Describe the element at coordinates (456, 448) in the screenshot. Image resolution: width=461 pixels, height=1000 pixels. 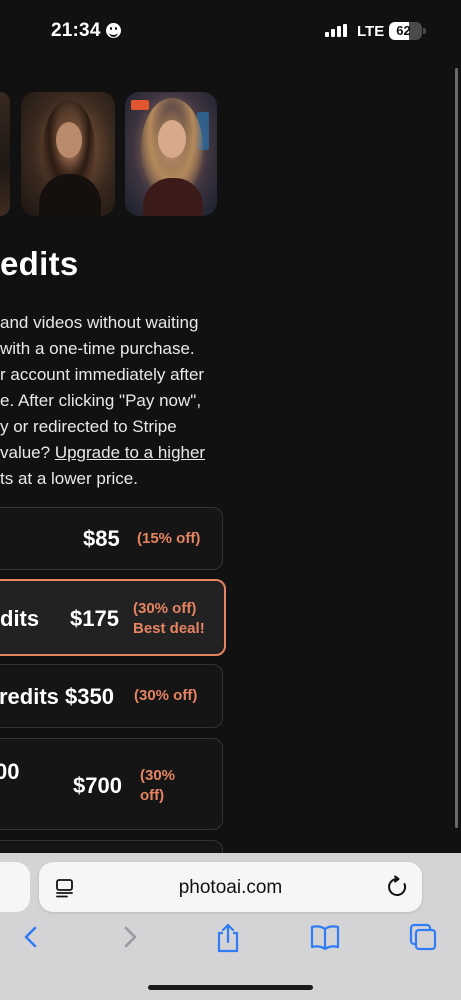
I see `scrollbar` at that location.